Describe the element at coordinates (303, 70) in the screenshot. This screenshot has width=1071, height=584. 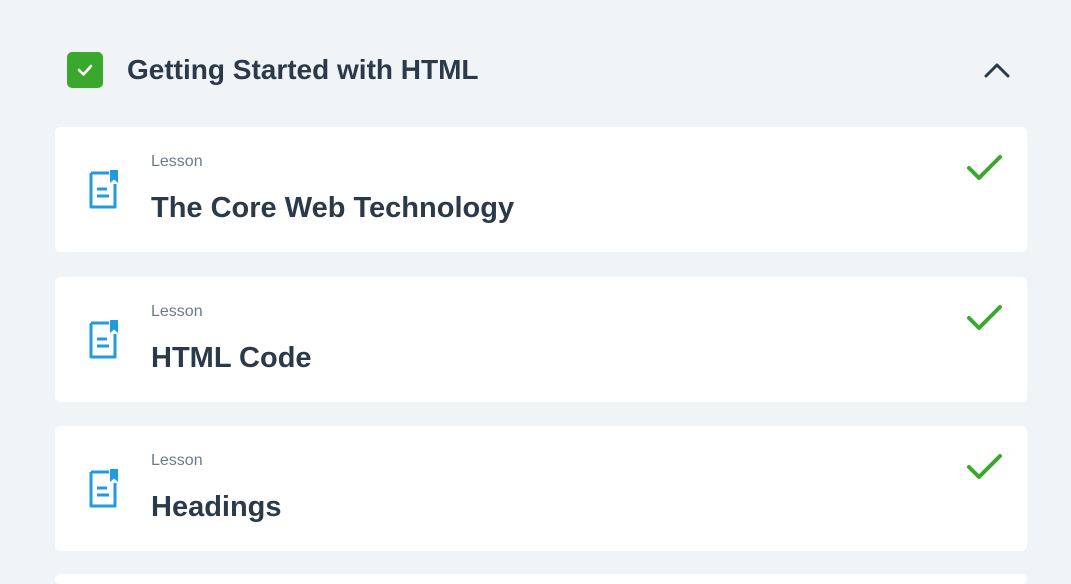
I see `section-title: Getting Started with HTML` at that location.